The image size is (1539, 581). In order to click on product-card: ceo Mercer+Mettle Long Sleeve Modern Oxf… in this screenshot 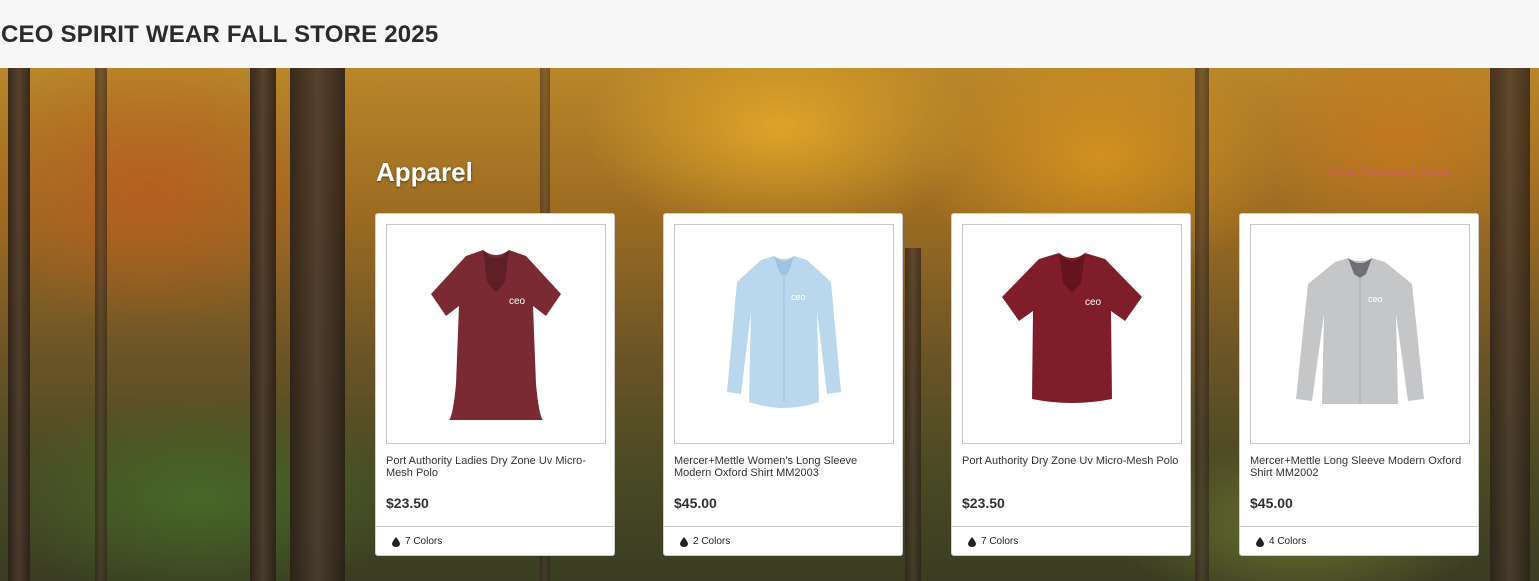, I will do `click(1359, 384)`.